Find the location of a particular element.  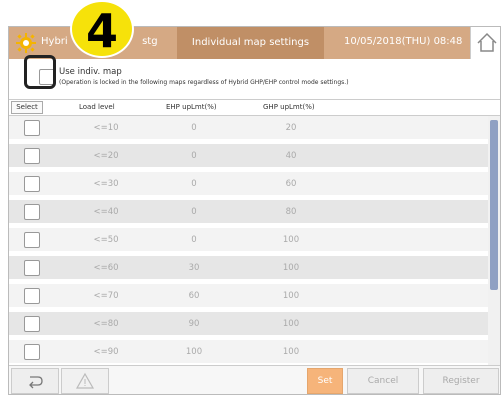

load-level-cell: <=50 is located at coordinates (106, 240).